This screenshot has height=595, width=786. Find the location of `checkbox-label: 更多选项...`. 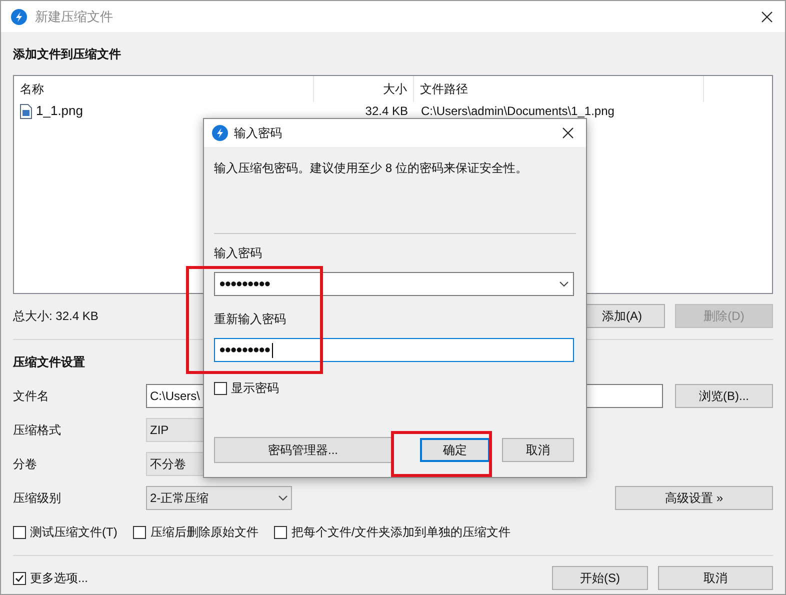

checkbox-label: 更多选项... is located at coordinates (59, 578).